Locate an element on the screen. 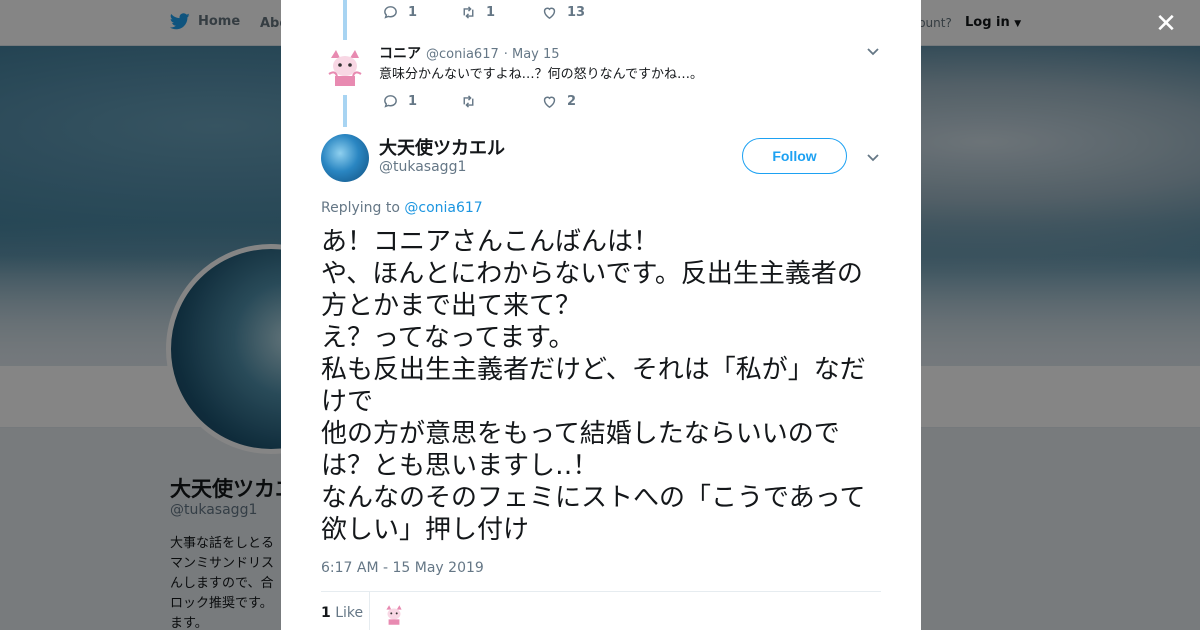 The width and height of the screenshot is (1200, 630). like-stats: 1 Like is located at coordinates (342, 613).